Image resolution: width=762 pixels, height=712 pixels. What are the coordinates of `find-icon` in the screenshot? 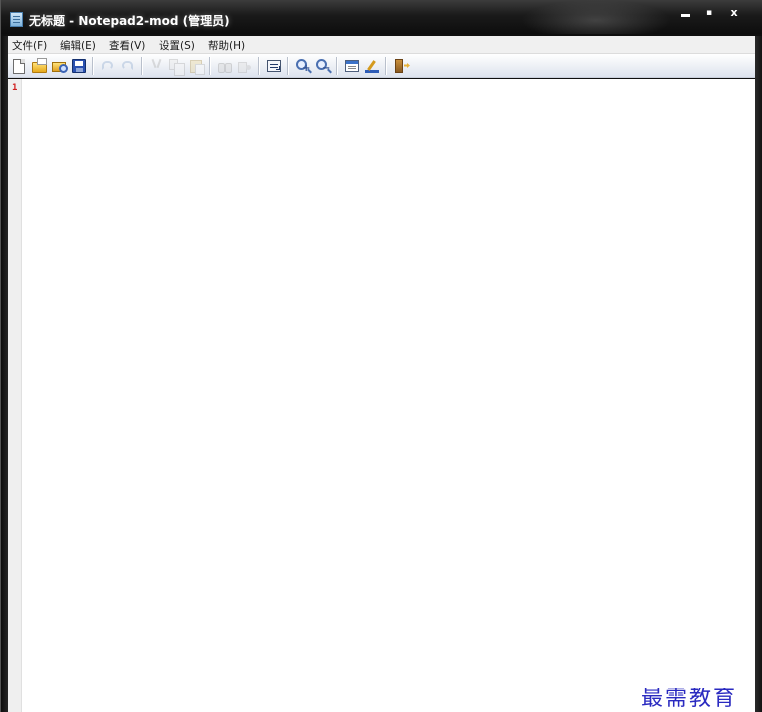 It's located at (225, 67).